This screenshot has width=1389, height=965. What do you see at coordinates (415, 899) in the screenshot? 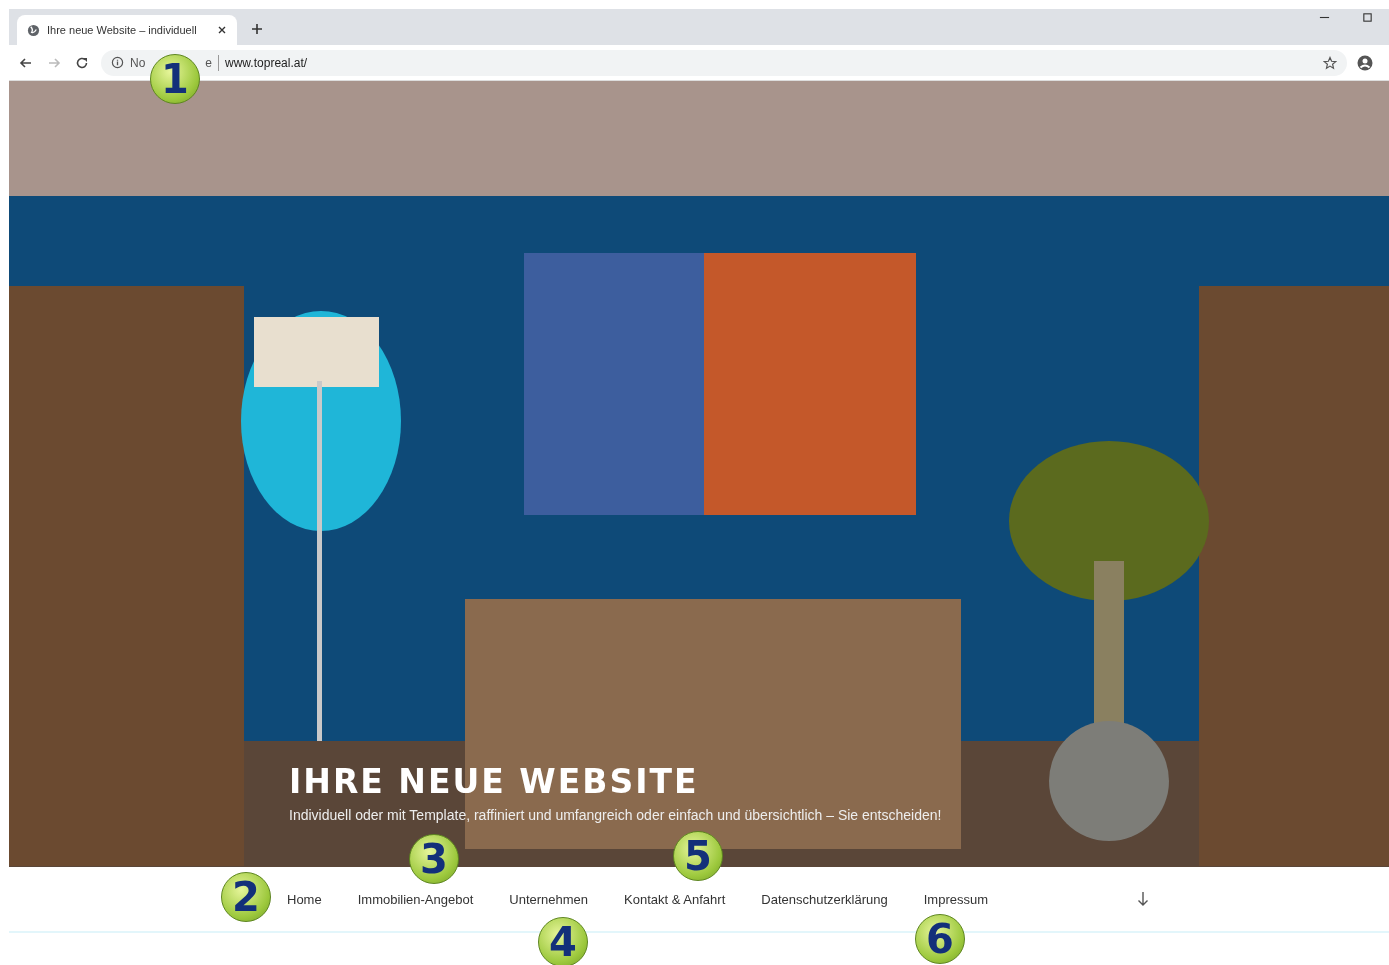
I see `nav-link: Immobilien-Angebot` at bounding box center [415, 899].